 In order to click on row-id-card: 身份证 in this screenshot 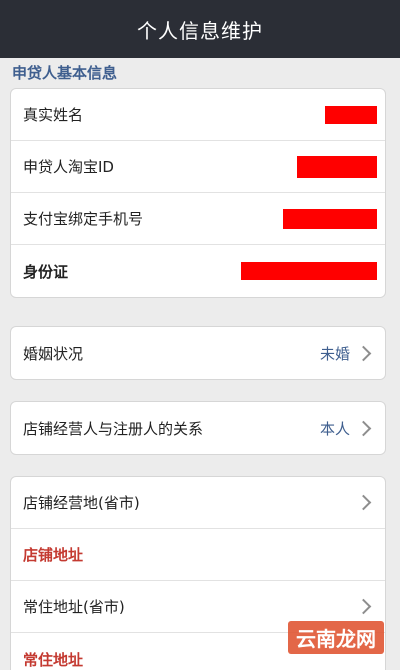, I will do `click(198, 271)`.